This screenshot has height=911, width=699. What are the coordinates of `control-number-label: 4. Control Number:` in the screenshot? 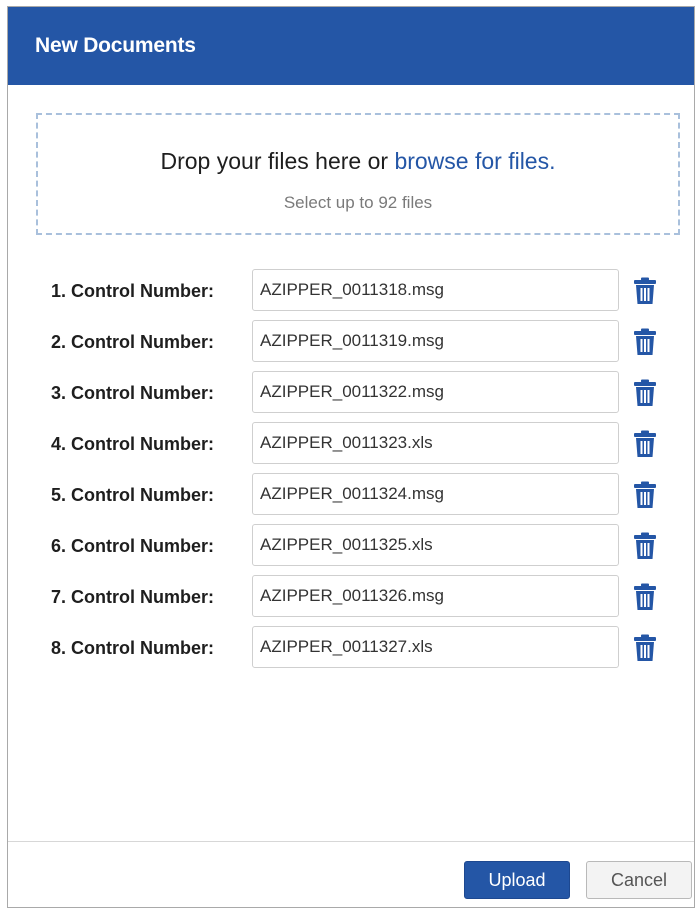 It's located at (133, 444).